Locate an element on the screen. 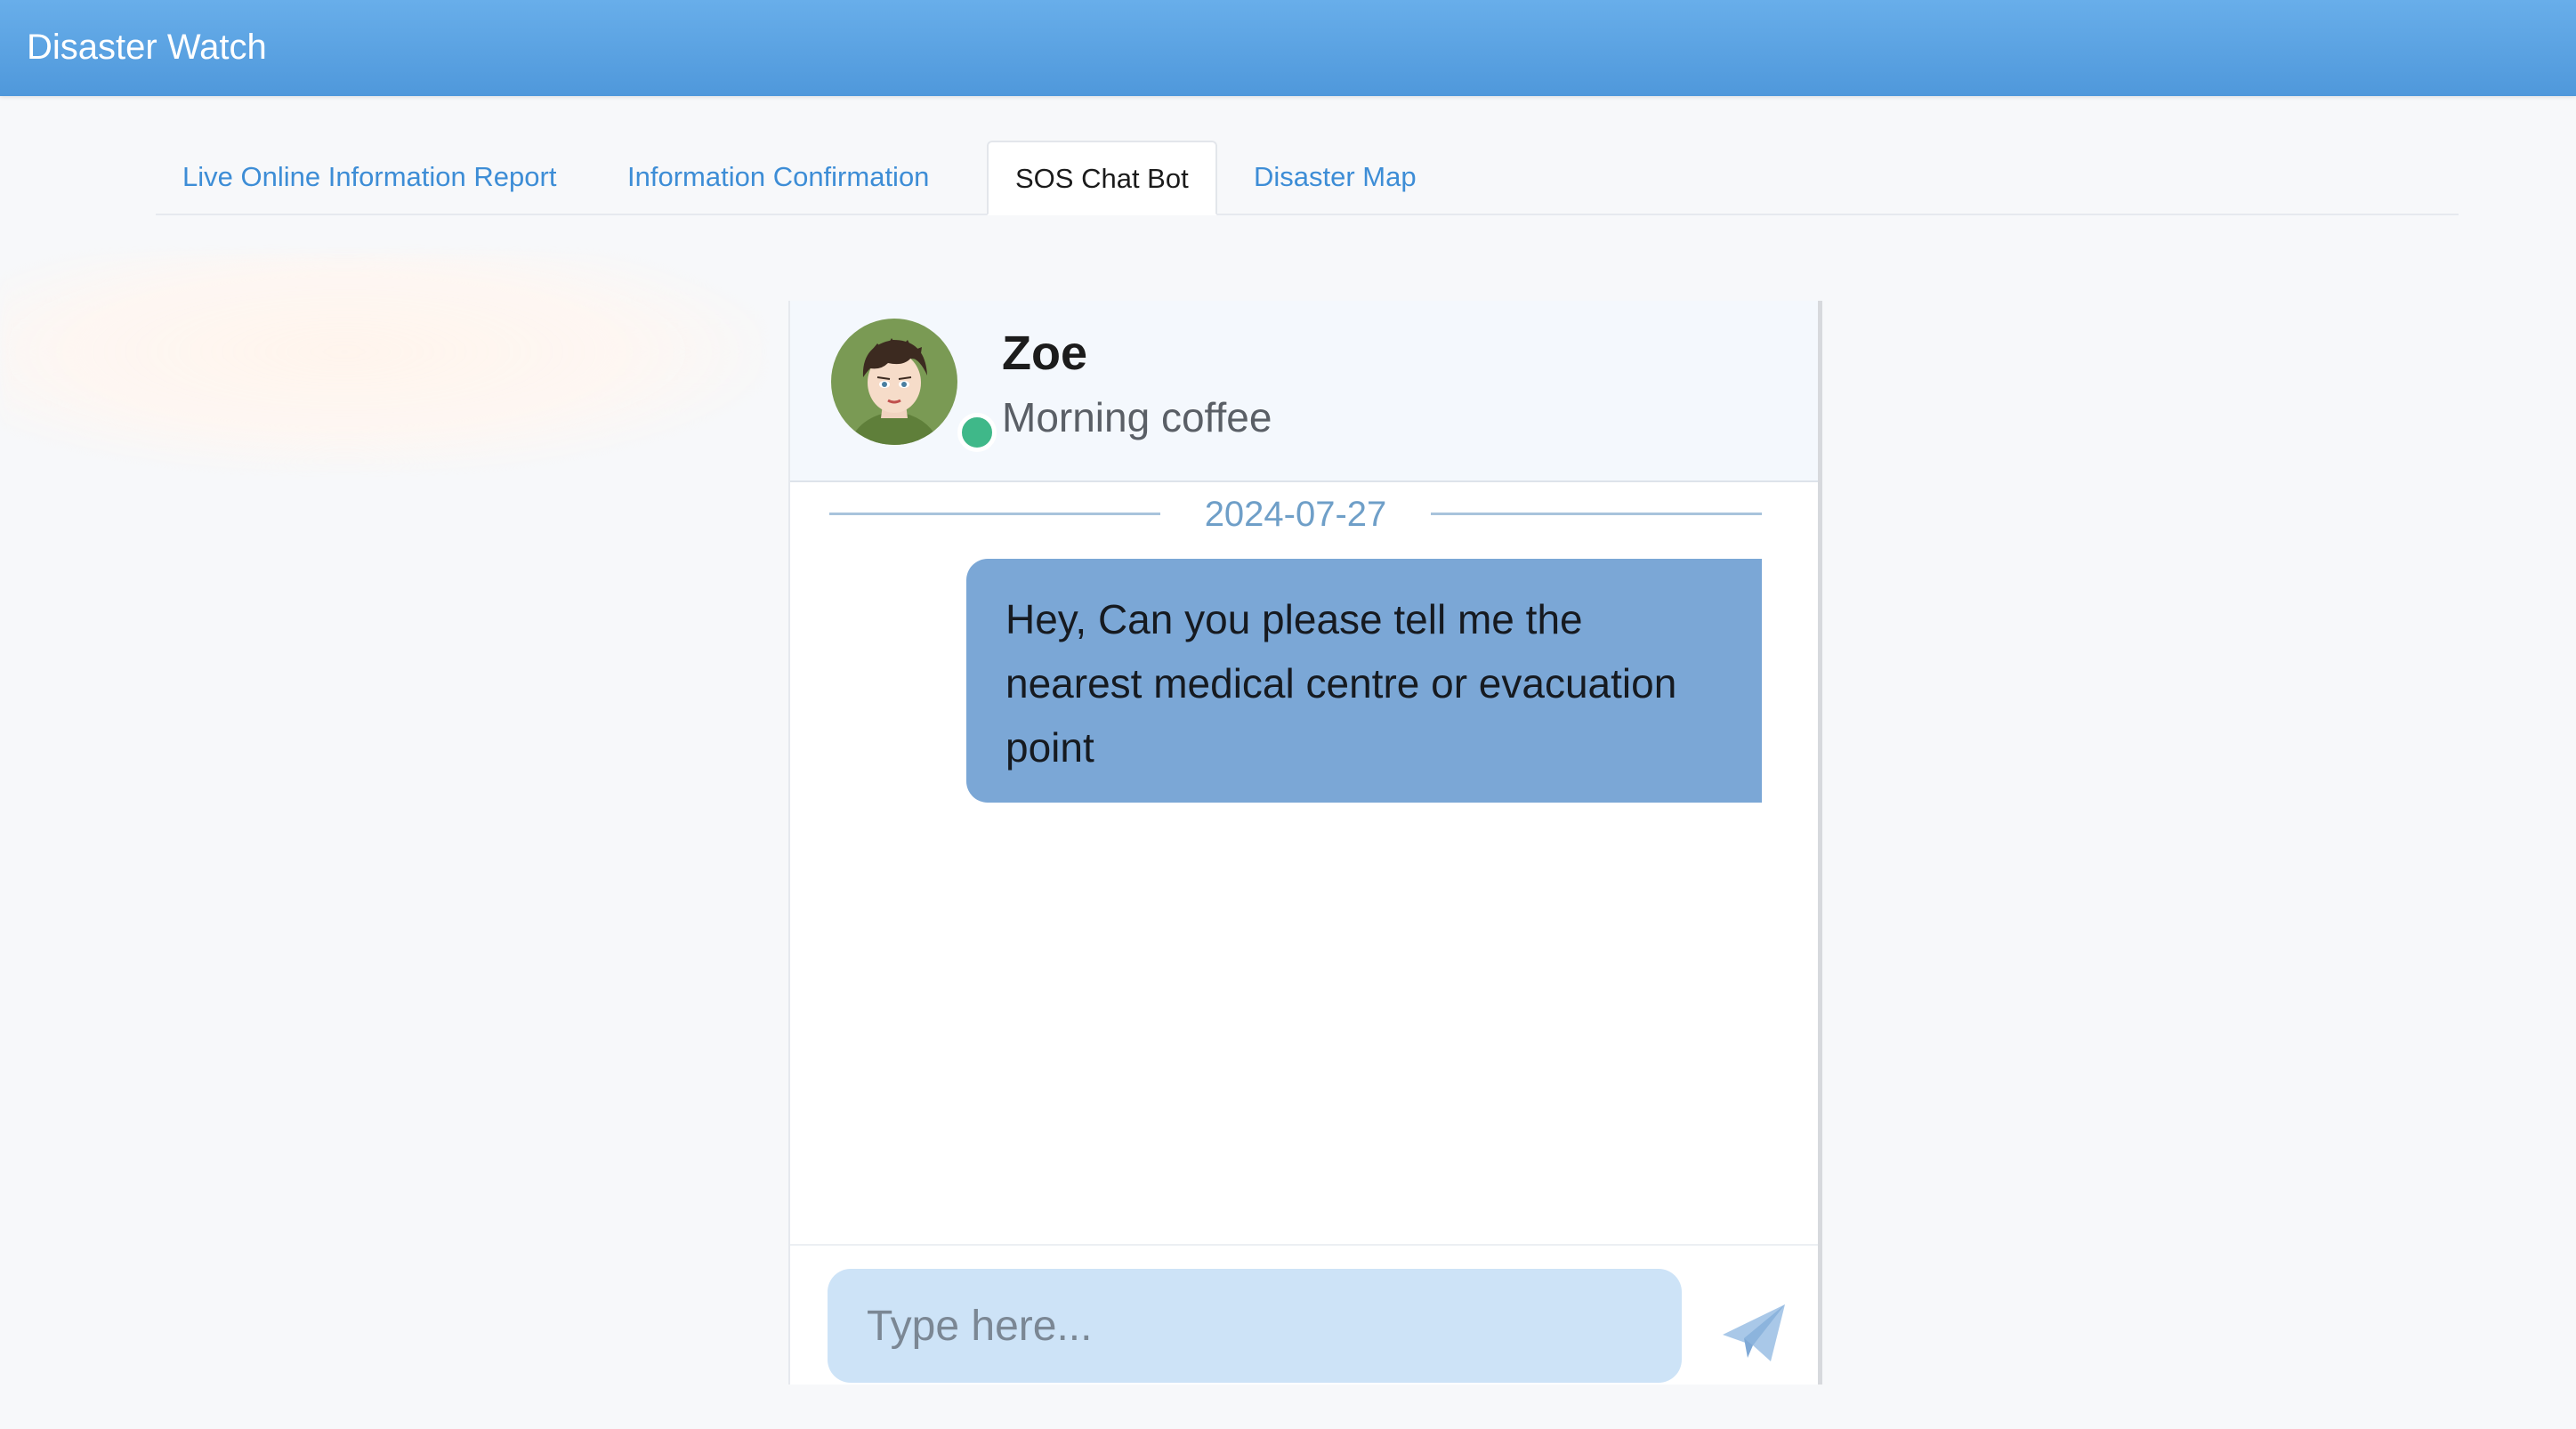 Image resolution: width=2576 pixels, height=1429 pixels. redacted-area is located at coordinates (382, 363).